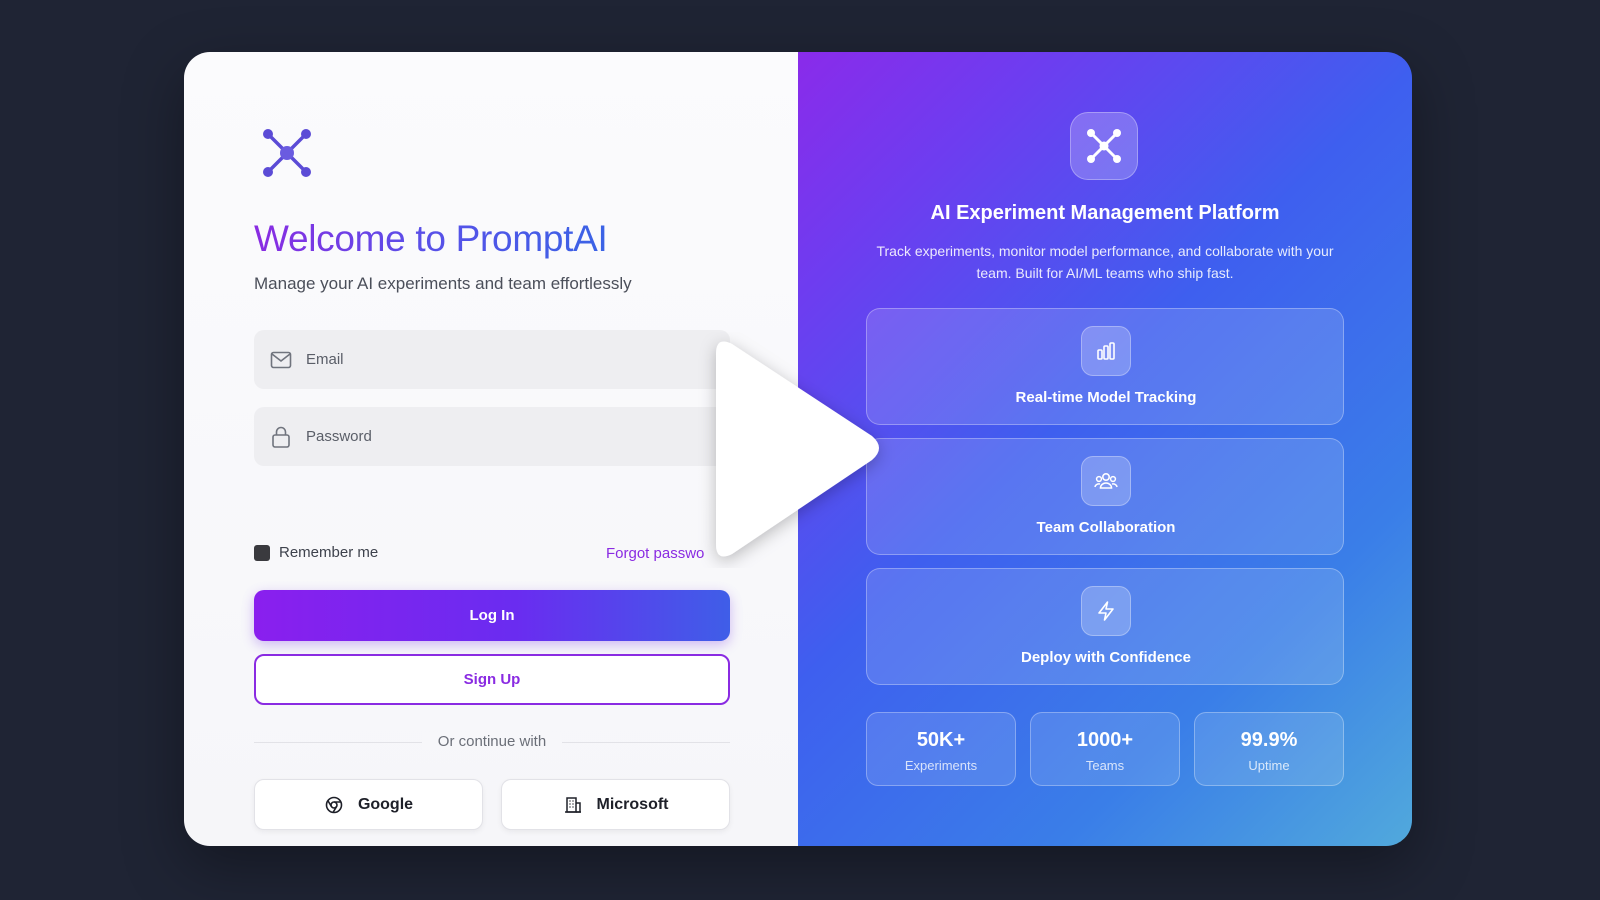 This screenshot has width=1600, height=900. I want to click on promo-logo, so click(1104, 146).